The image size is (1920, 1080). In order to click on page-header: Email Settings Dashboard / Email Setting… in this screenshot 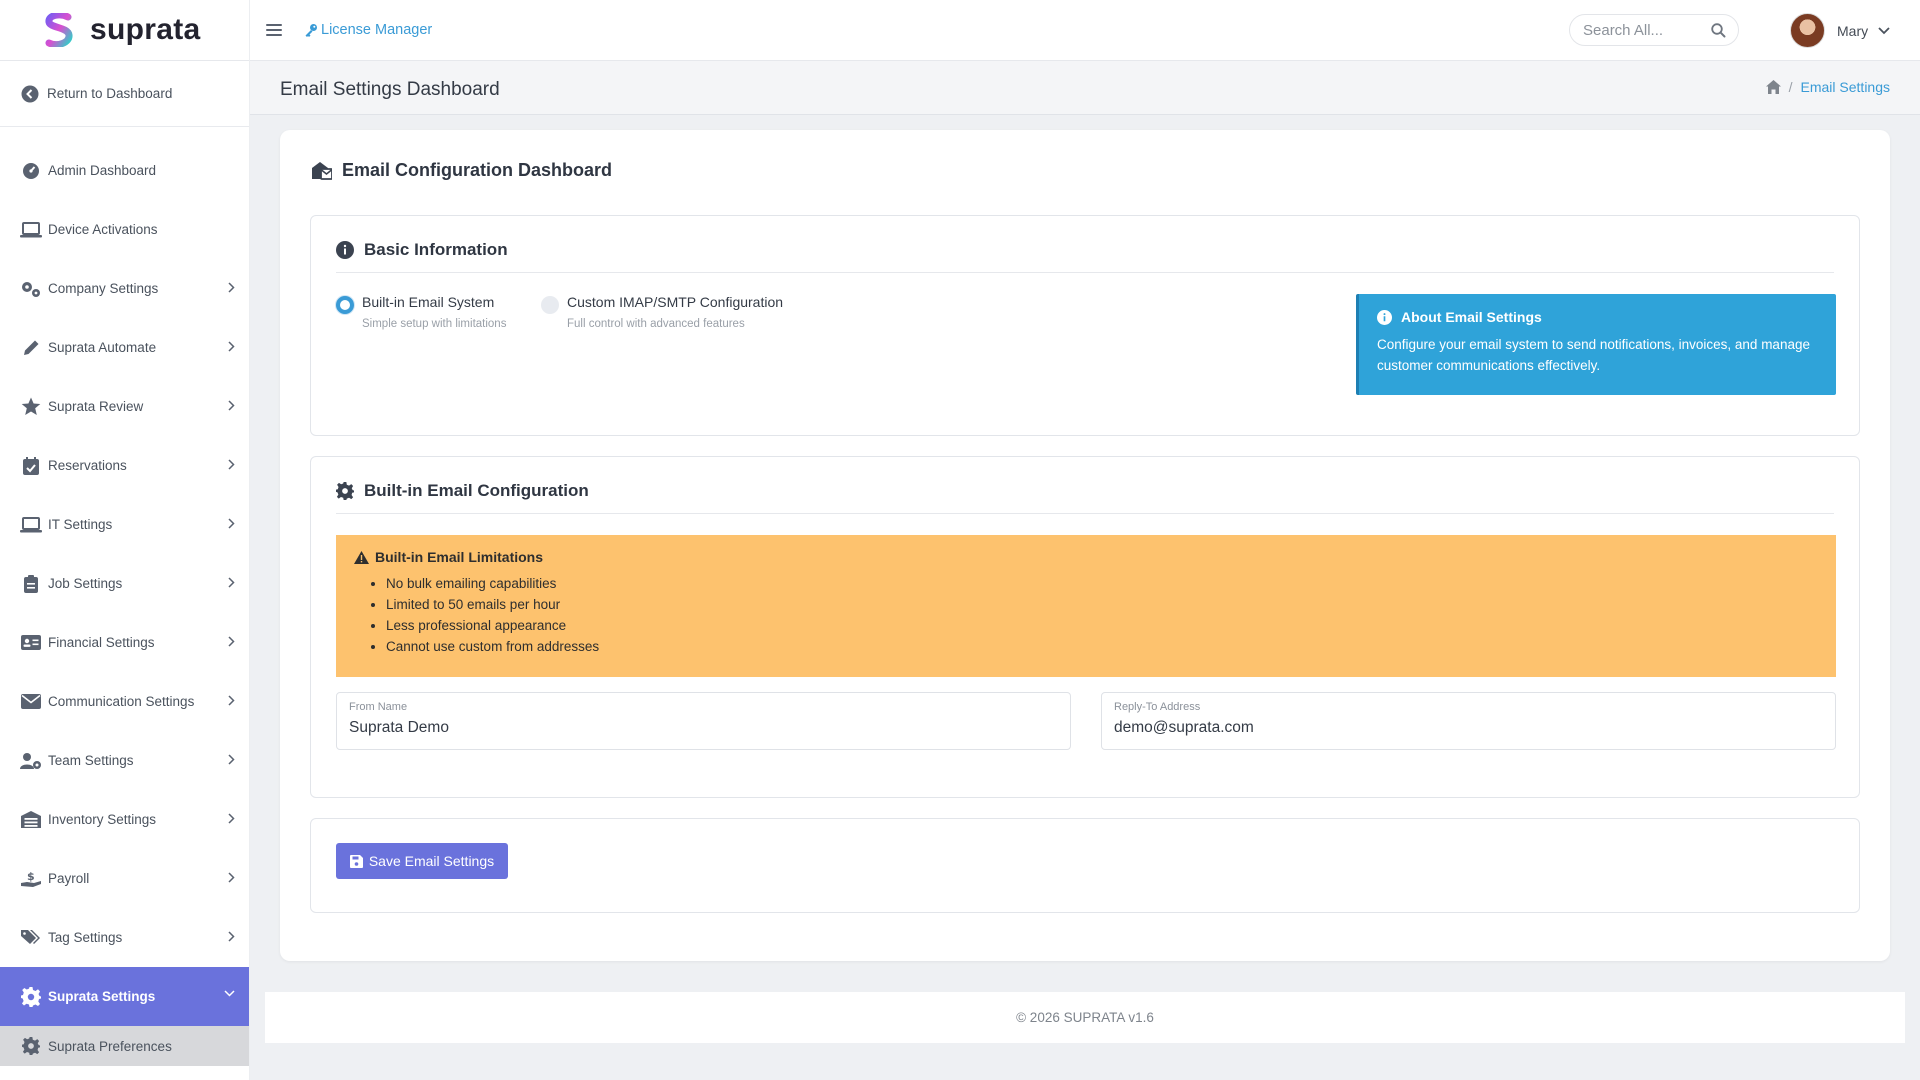, I will do `click(1085, 88)`.